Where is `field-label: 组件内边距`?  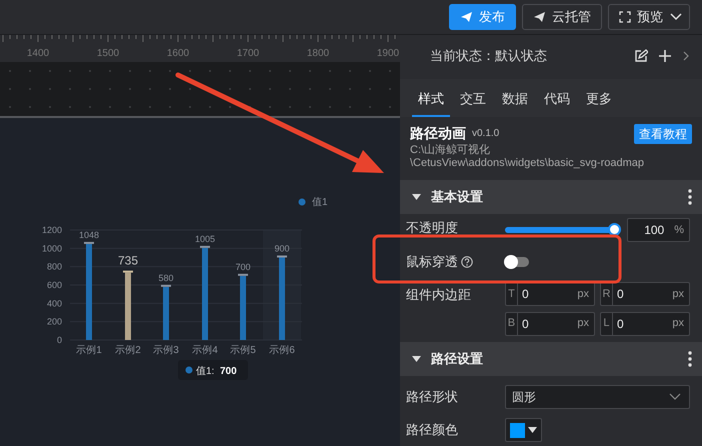
field-label: 组件内边距 is located at coordinates (439, 295).